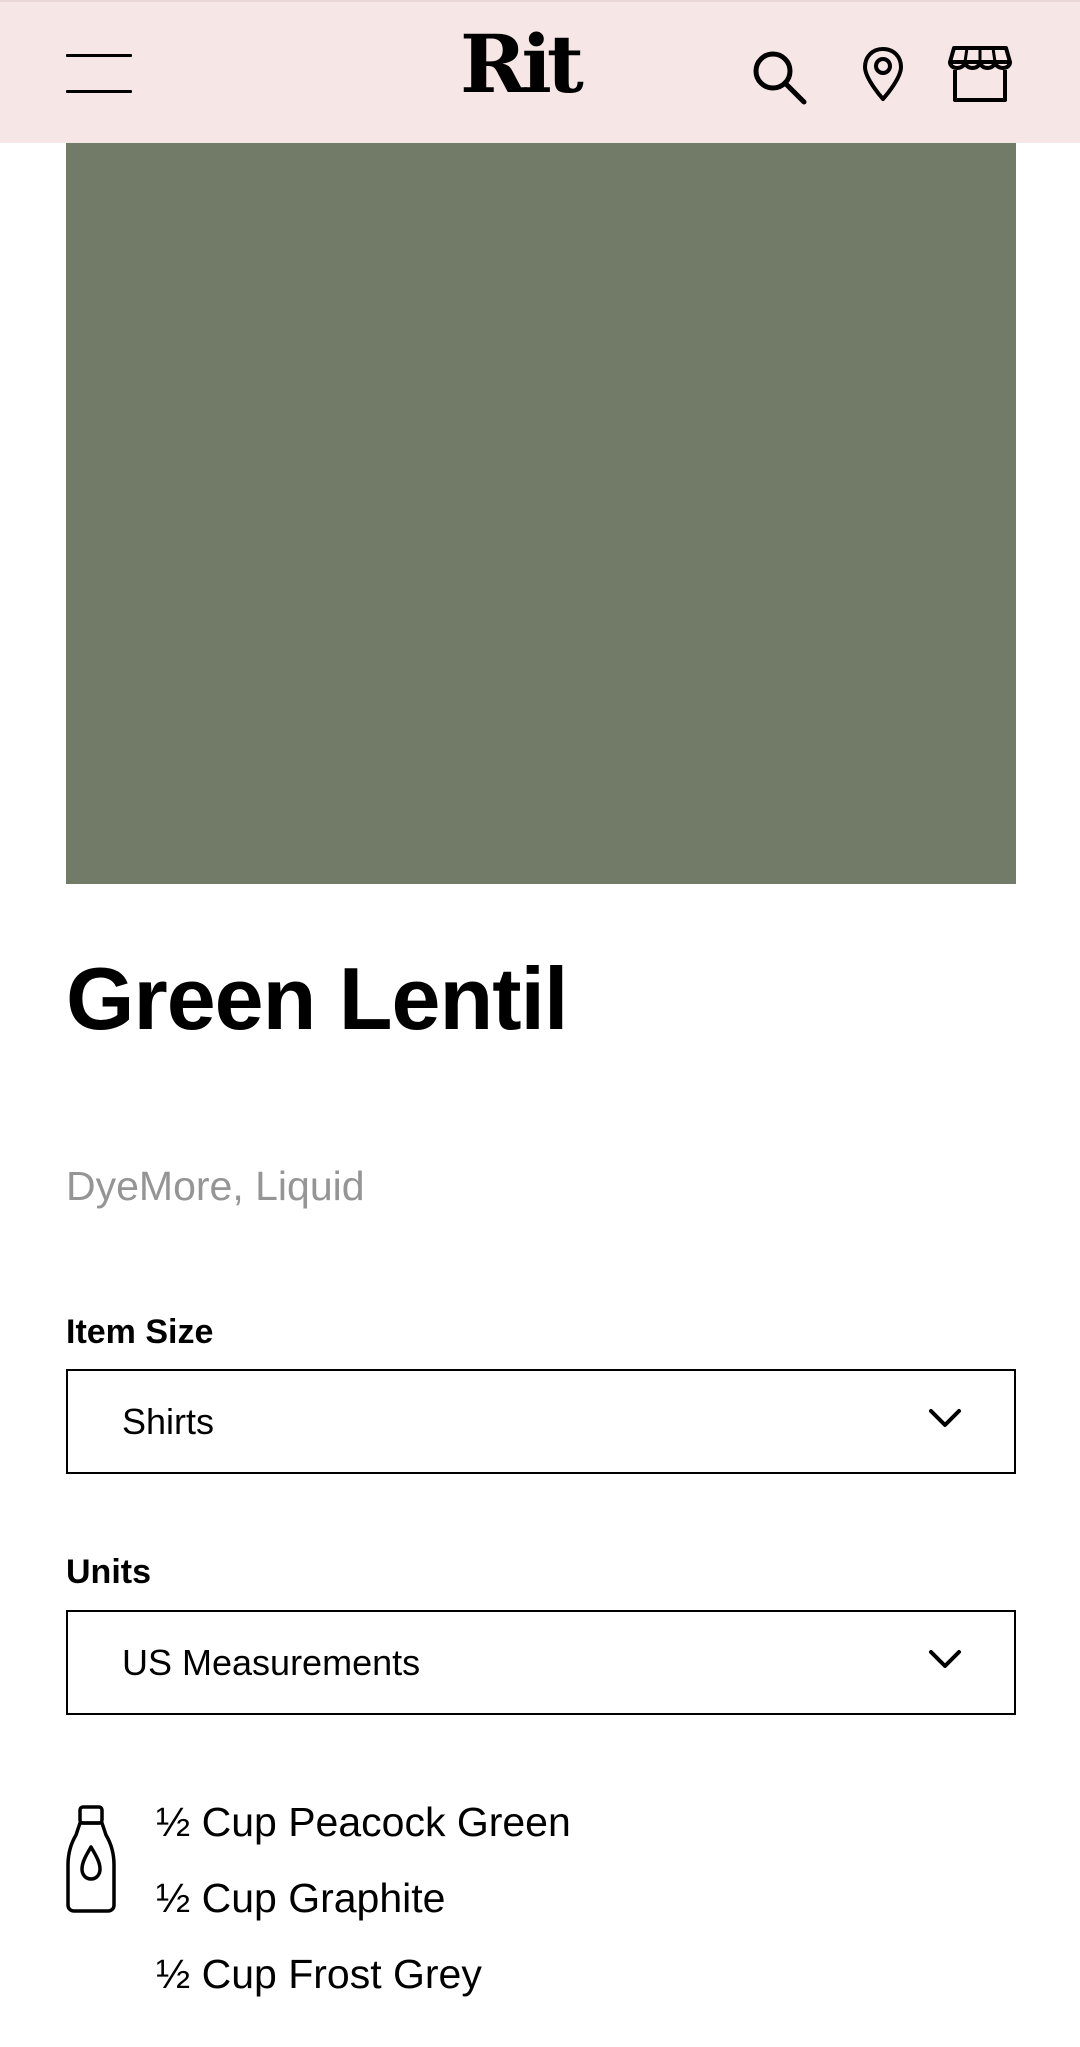  I want to click on site-header: Rit, so click(540, 71).